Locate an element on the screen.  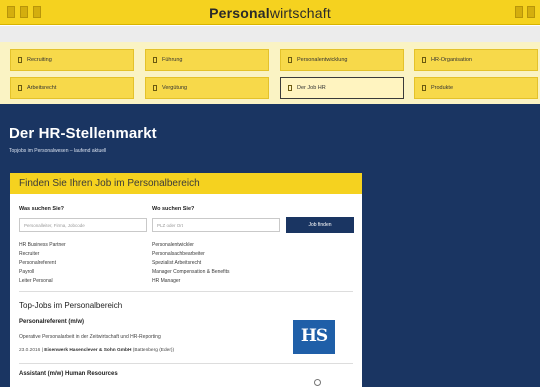
company-logo: HS is located at coordinates (314, 337).